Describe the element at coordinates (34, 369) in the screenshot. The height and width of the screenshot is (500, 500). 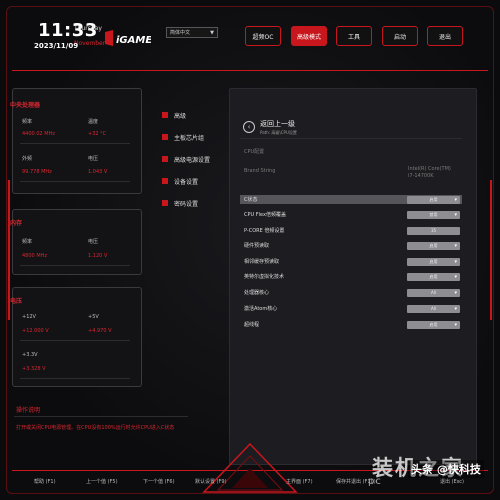
I see `v33-value: +3.328 V` at that location.